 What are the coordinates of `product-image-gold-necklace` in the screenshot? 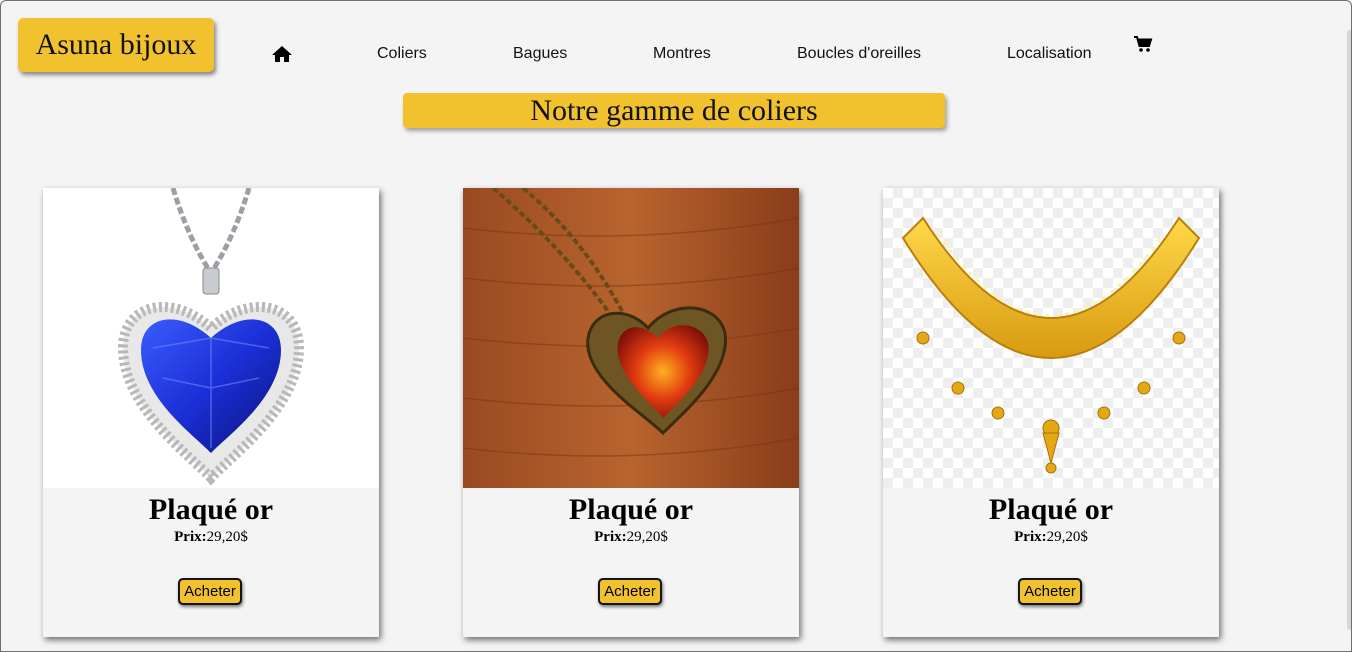 It's located at (1051, 338).